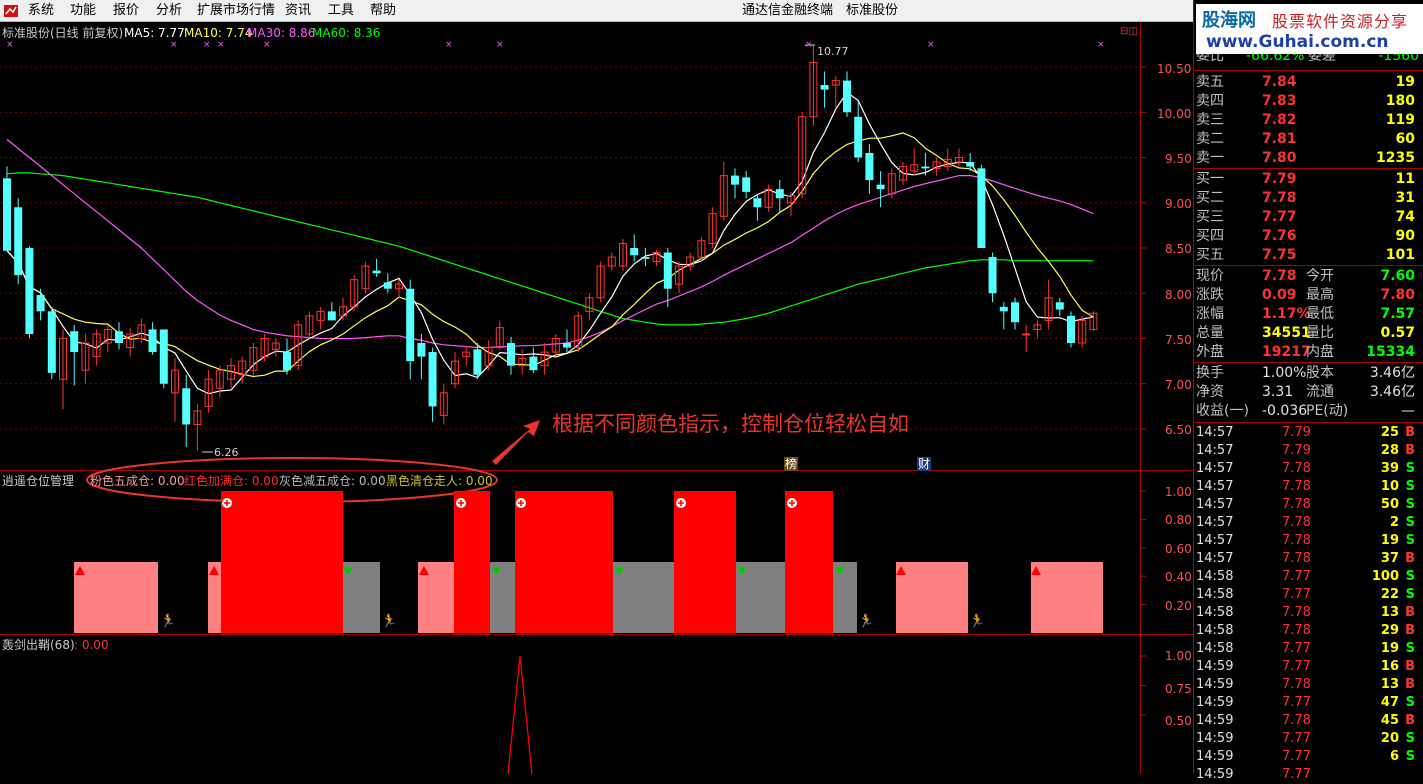 The height and width of the screenshot is (784, 1423). What do you see at coordinates (1309, 613) in the screenshot?
I see `tick-row: 14:58 7.78 13 B` at bounding box center [1309, 613].